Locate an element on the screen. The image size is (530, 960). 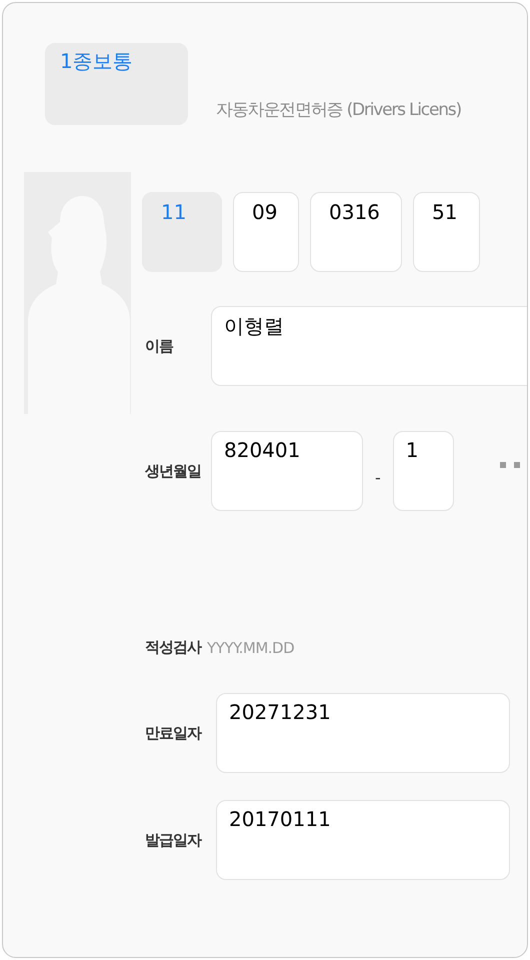
expiry-date-label: 만료일자 is located at coordinates (173, 733).